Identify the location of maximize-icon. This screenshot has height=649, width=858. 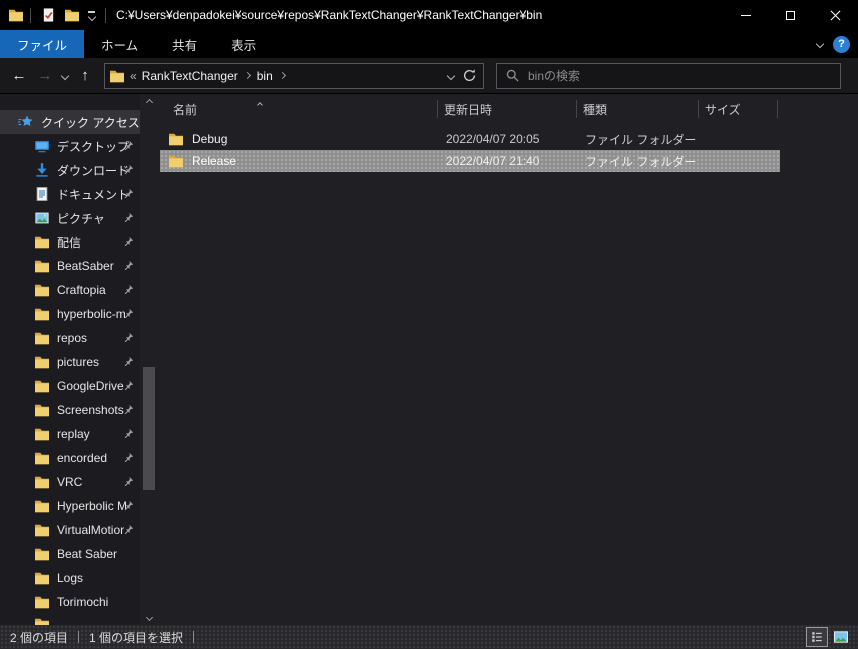
(790, 15).